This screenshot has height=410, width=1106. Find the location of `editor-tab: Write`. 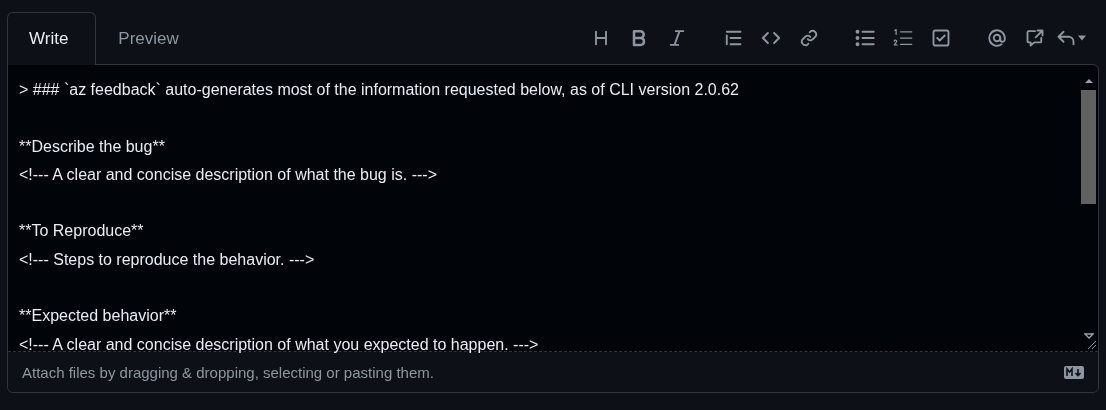

editor-tab: Write is located at coordinates (52, 38).